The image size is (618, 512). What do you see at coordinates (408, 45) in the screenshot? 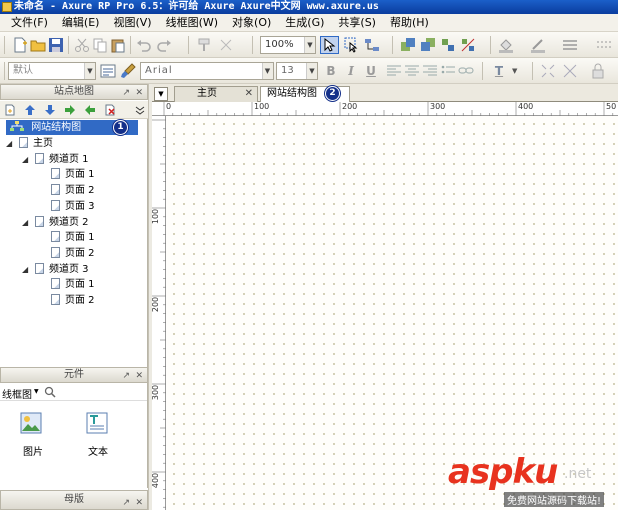
I see `bring-front-icon` at bounding box center [408, 45].